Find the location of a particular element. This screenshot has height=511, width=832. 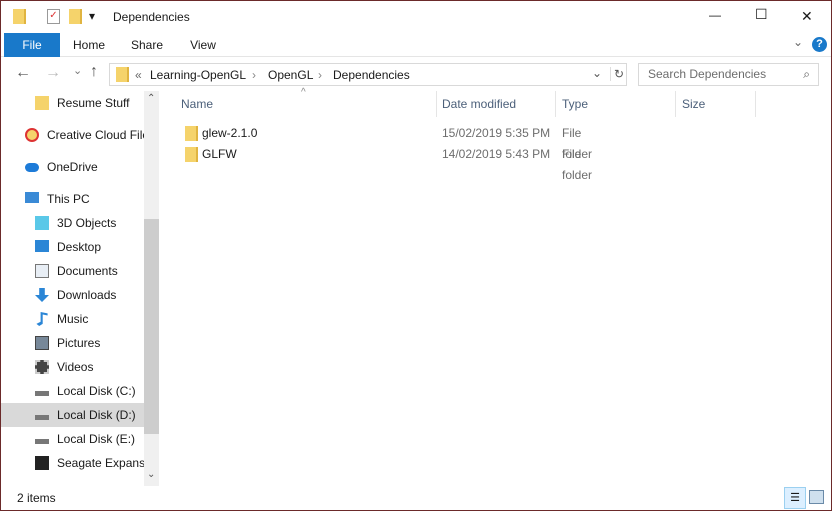

sidebar-item-label: Resume Stuff is located at coordinates (93, 103).